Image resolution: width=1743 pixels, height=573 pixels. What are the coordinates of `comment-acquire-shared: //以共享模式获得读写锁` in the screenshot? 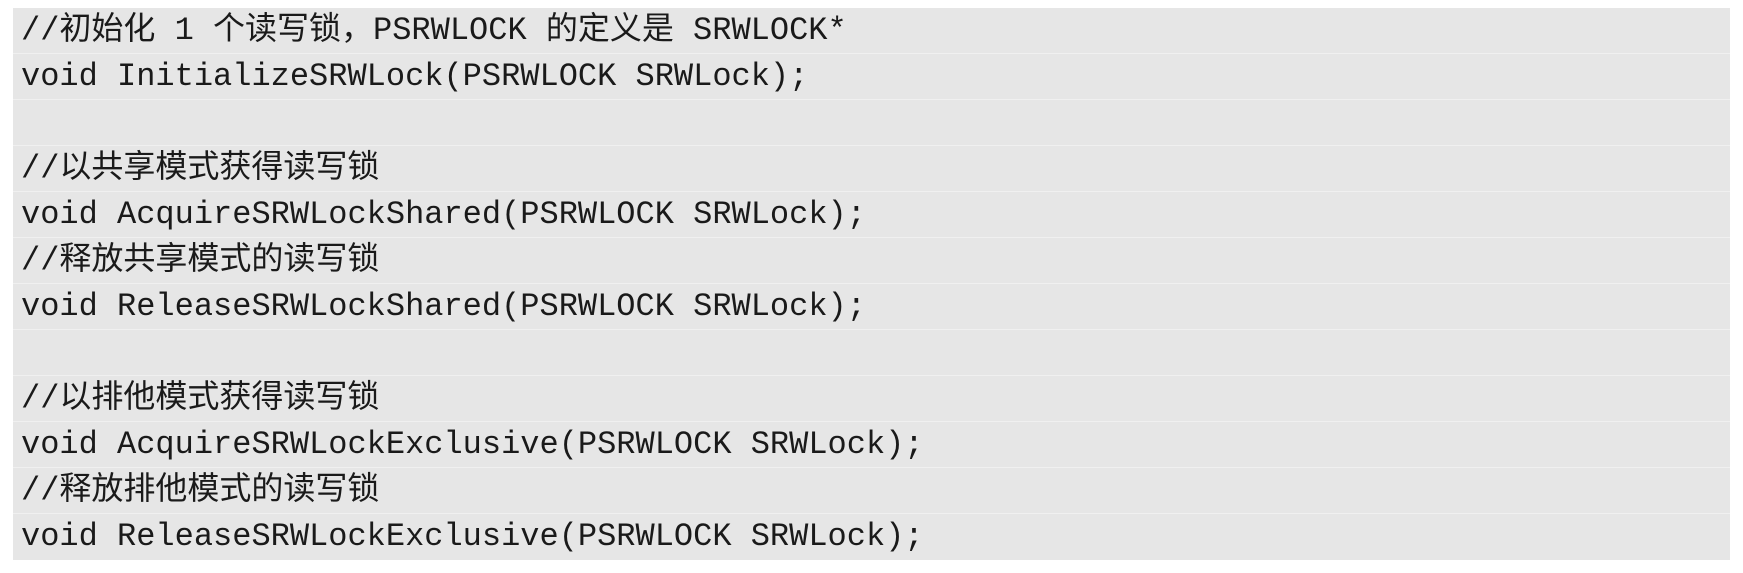 It's located at (871, 169).